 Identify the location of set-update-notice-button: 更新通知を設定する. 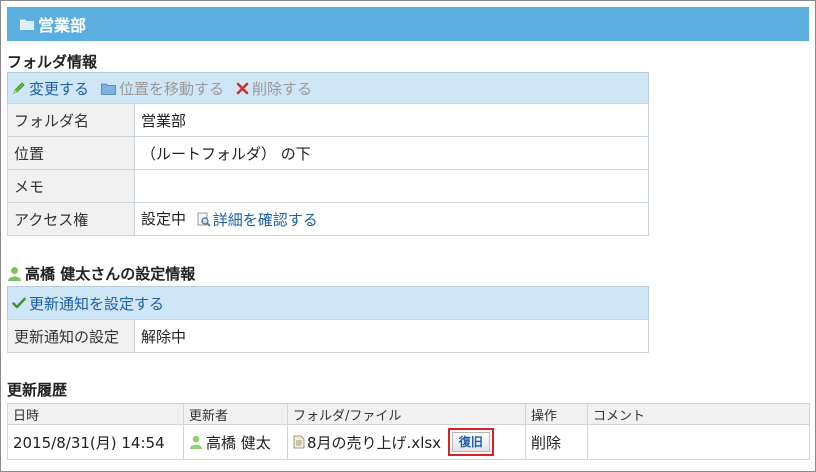
(88, 303).